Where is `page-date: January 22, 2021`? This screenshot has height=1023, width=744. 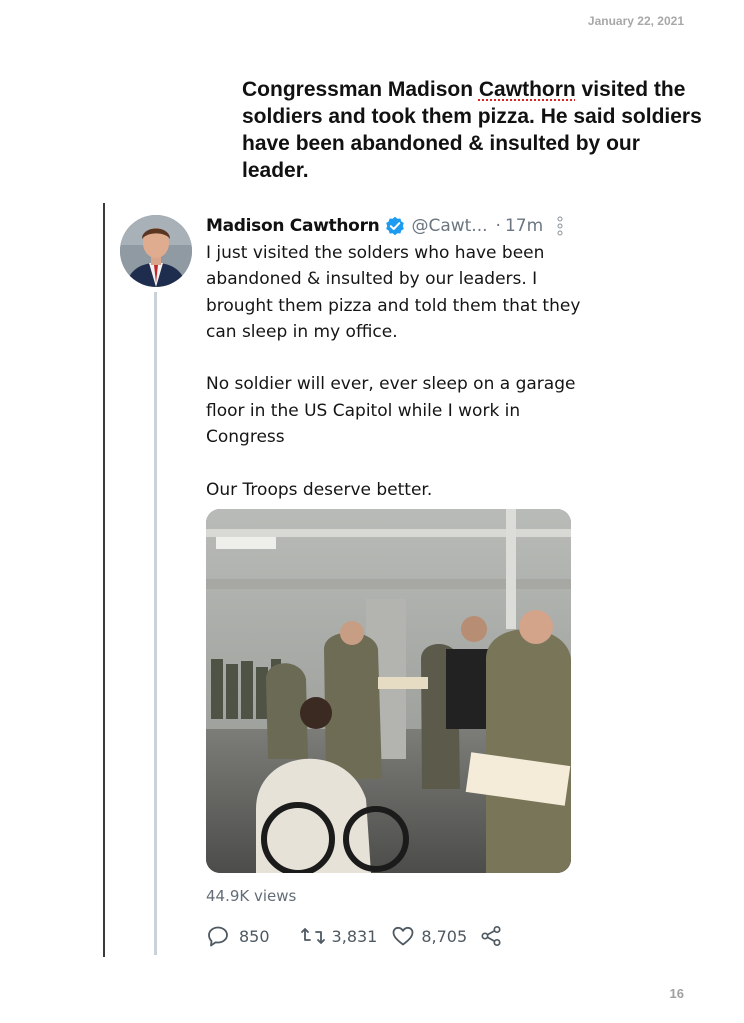 page-date: January 22, 2021 is located at coordinates (635, 21).